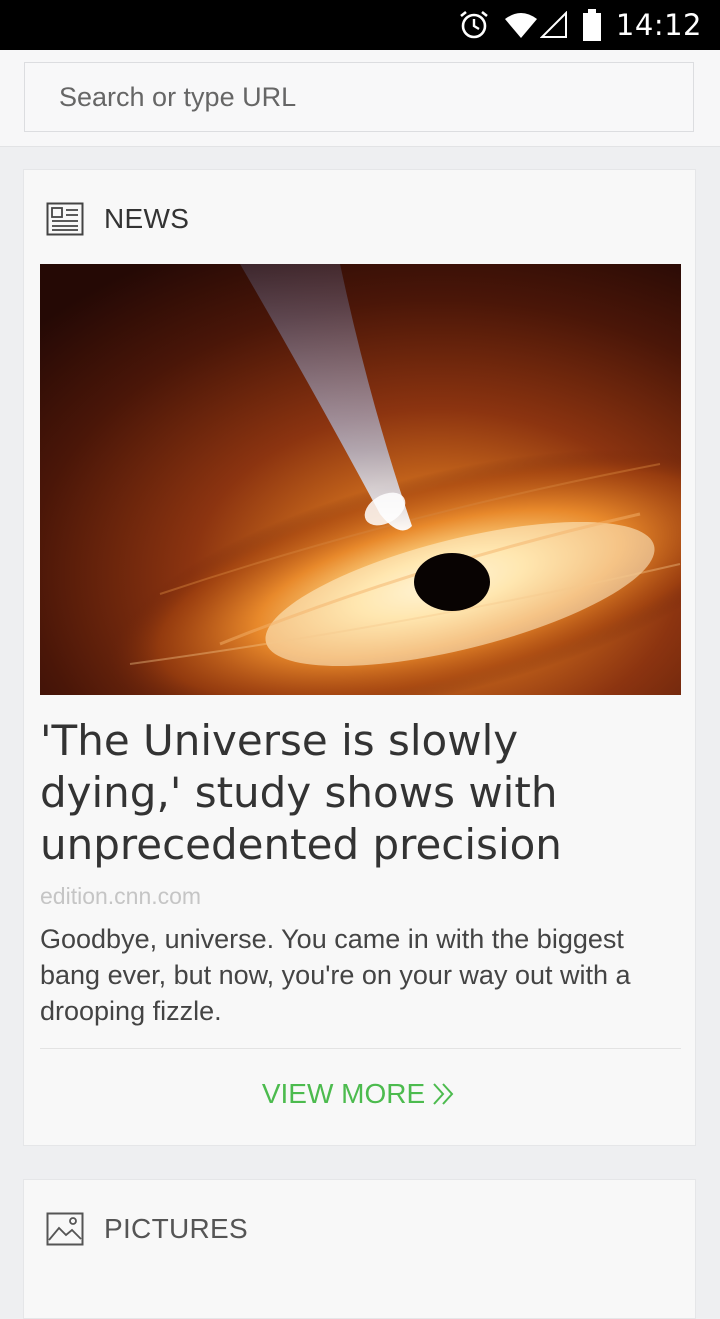  What do you see at coordinates (147, 218) in the screenshot?
I see `news-section-title: NEWS` at bounding box center [147, 218].